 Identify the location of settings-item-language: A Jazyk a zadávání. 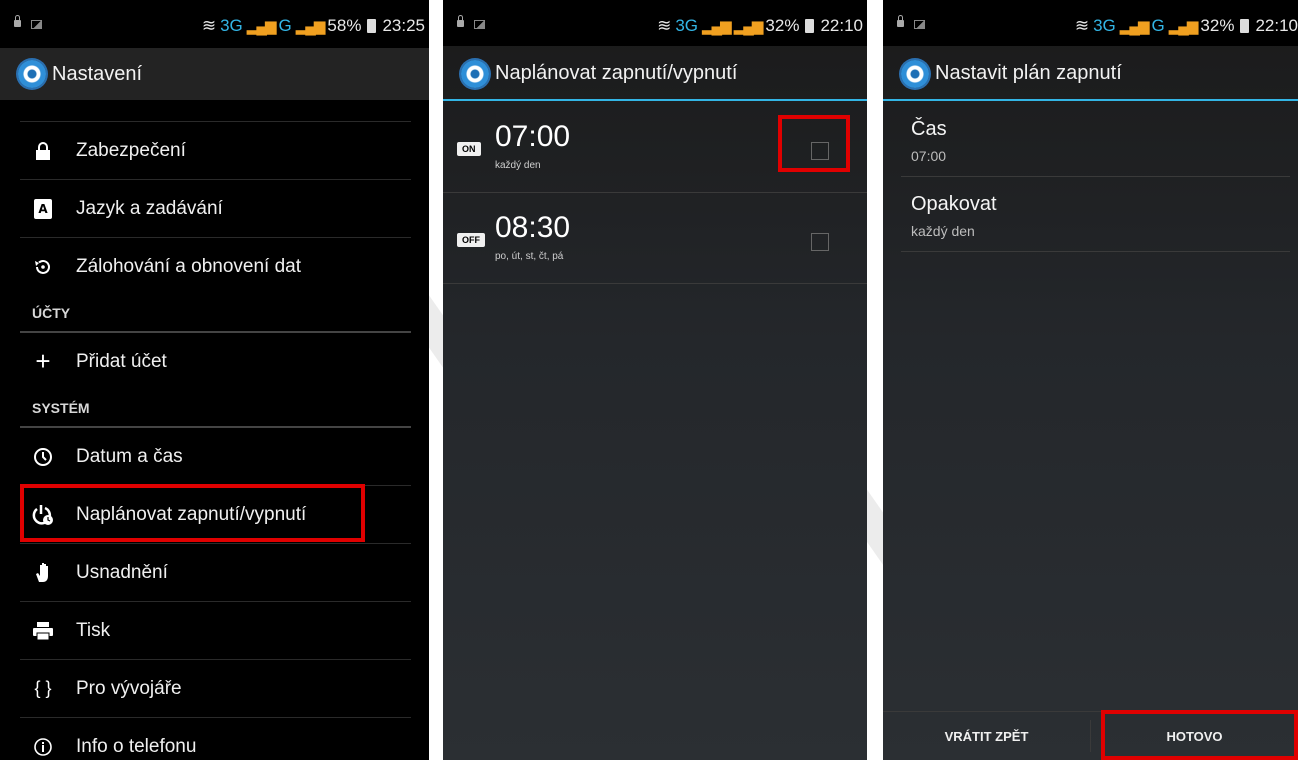
(215, 208).